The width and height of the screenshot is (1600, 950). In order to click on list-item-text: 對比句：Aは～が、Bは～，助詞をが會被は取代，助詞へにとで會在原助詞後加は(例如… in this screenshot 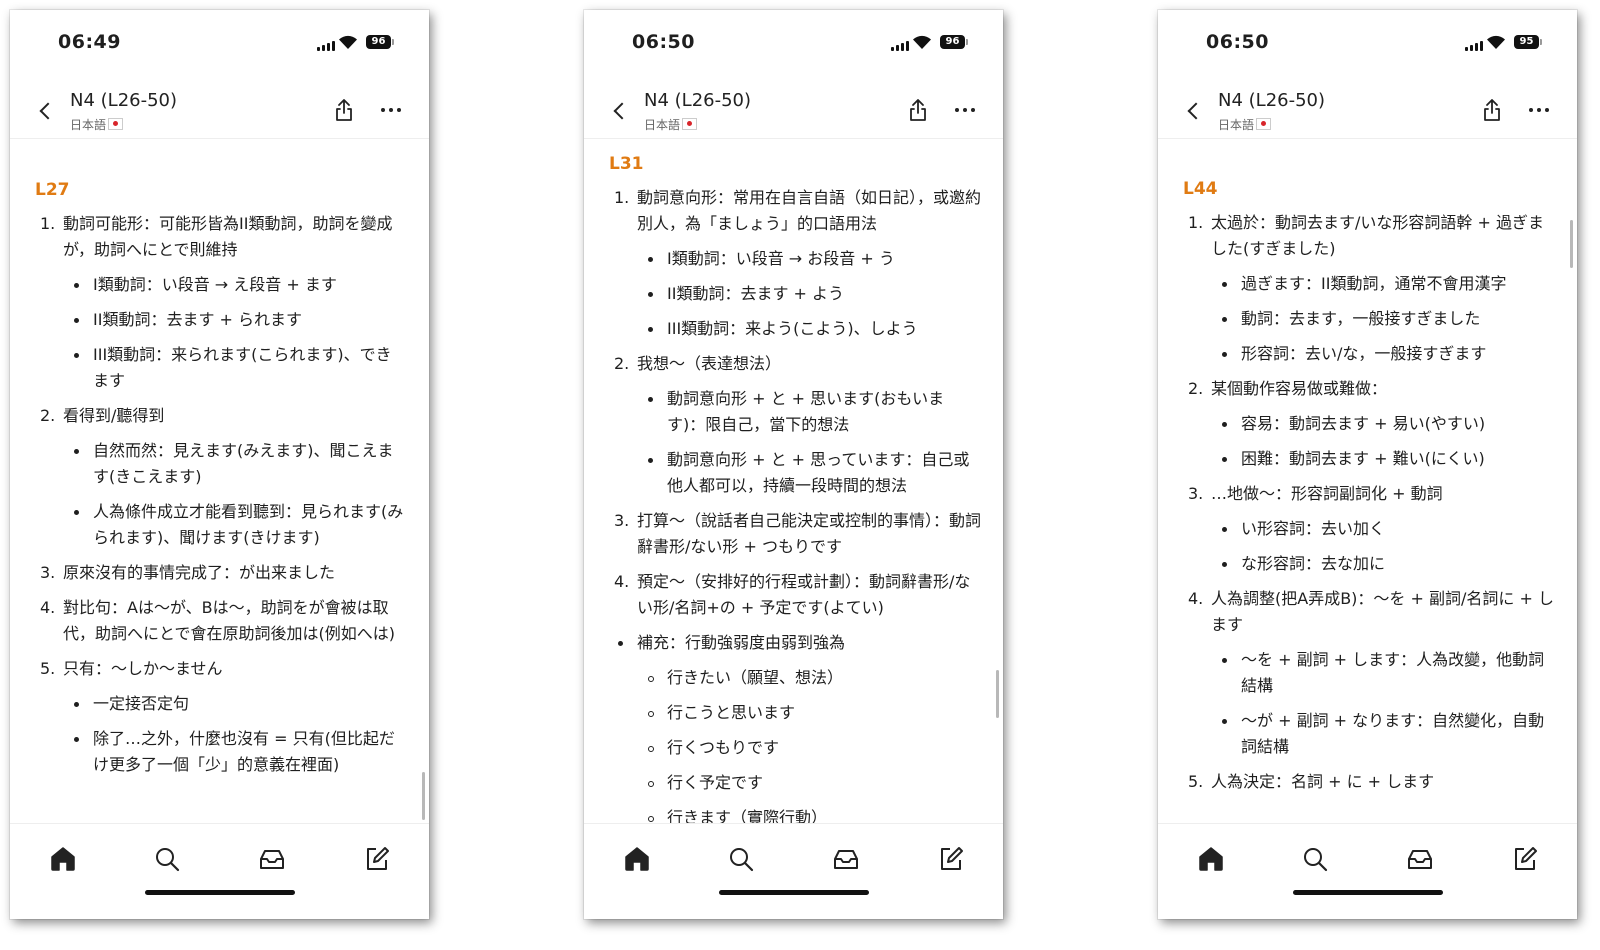, I will do `click(229, 620)`.